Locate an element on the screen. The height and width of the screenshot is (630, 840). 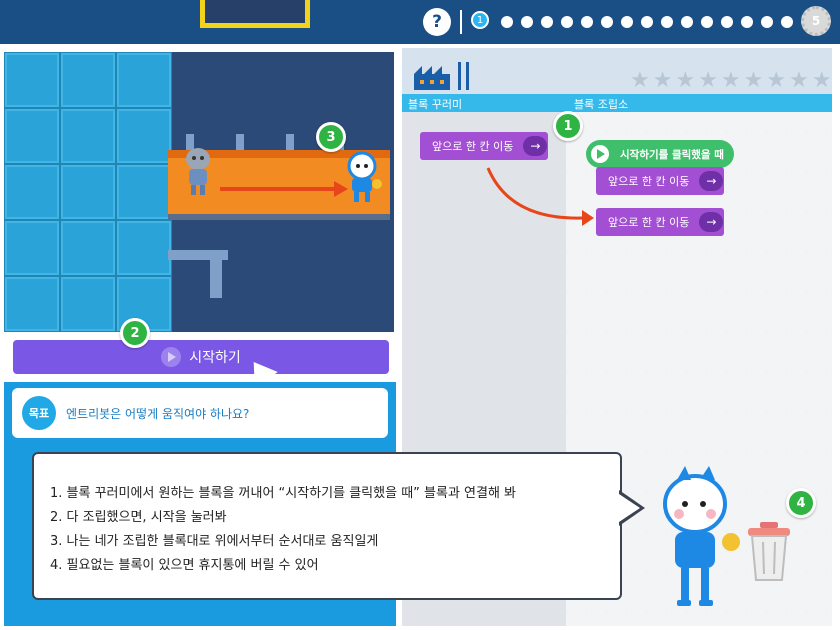
floor-tiles is located at coordinates (88, 192).